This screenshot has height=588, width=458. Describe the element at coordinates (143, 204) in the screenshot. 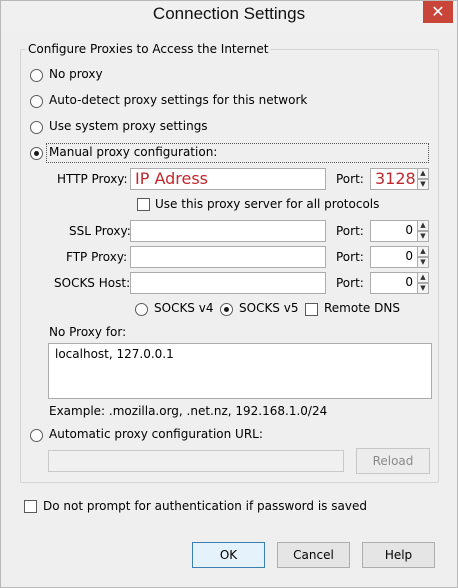

I see `use-for-all-checkbox` at that location.